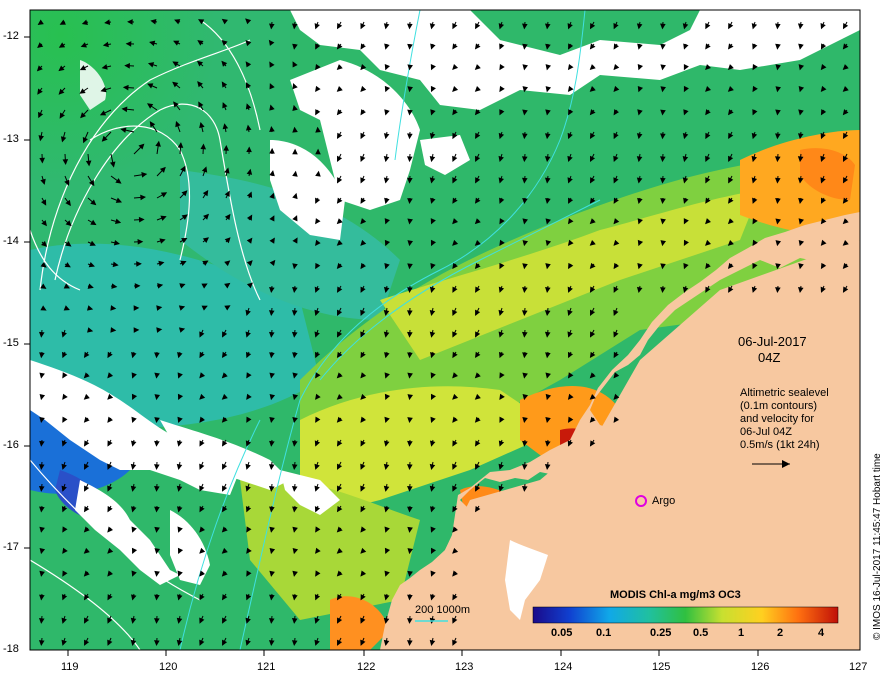 The image size is (880, 685). I want to click on legend-line: (0.1m contours), so click(784, 406).